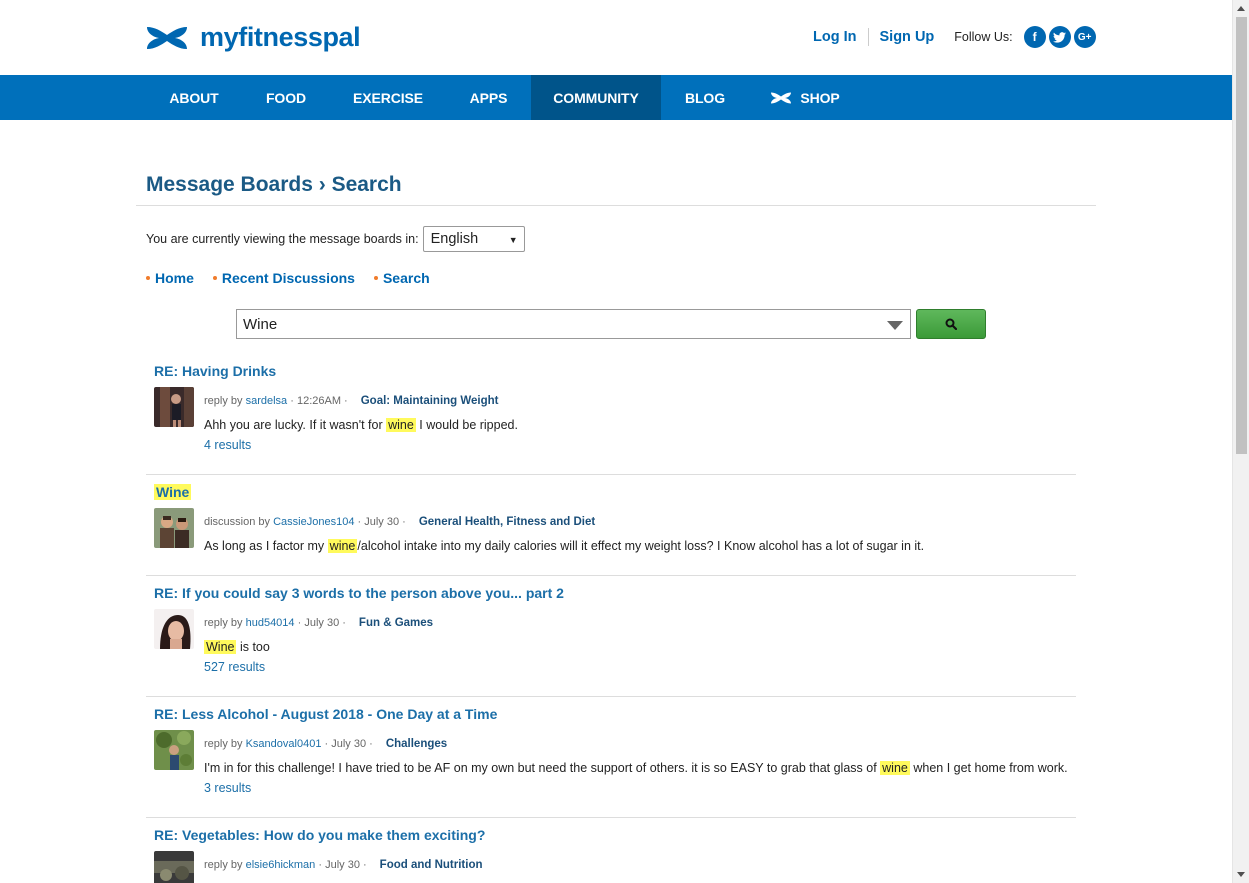  What do you see at coordinates (1034, 37) in the screenshot?
I see `facebook-icon: f` at bounding box center [1034, 37].